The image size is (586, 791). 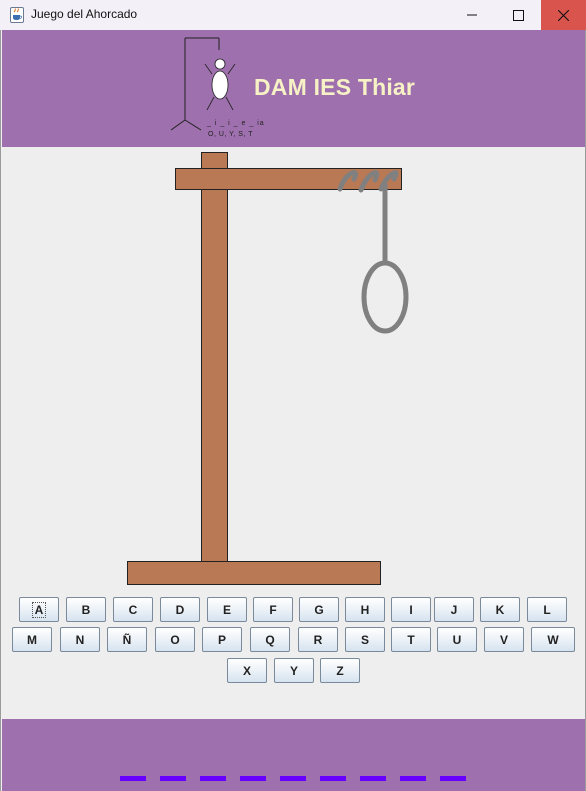 I want to click on minimize-button, so click(x=472, y=15).